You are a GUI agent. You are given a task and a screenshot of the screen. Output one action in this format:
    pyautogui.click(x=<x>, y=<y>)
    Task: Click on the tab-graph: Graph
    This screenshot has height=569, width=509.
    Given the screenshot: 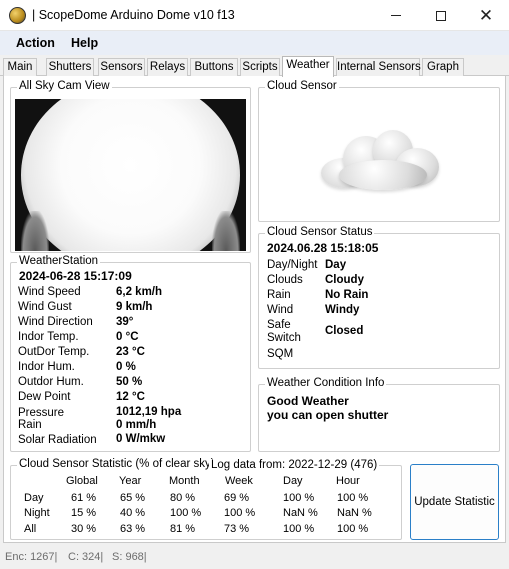 What is the action you would take?
    pyautogui.click(x=443, y=67)
    